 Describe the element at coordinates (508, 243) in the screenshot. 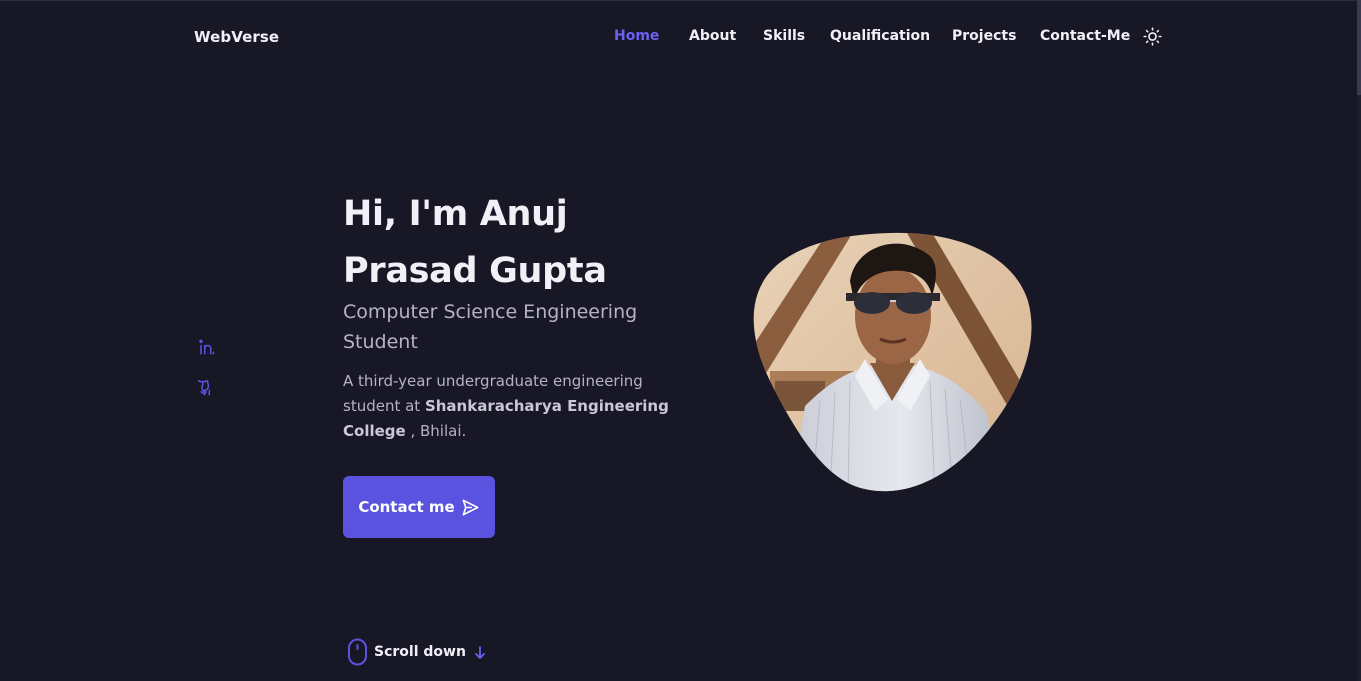

I see `hero-title: Hi, I'm Anuj Prasad Gupta` at that location.